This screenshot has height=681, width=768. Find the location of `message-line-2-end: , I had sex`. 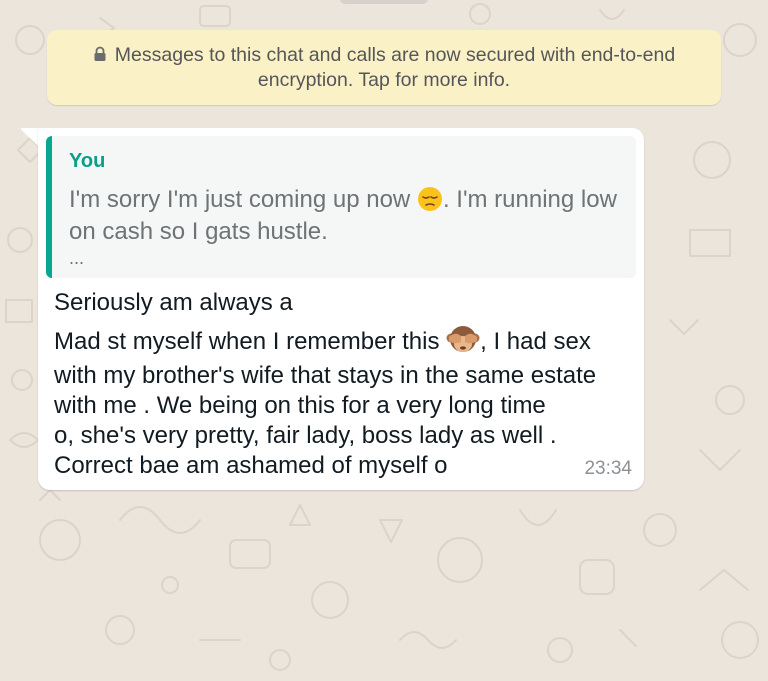

message-line-2-end: , I had sex is located at coordinates (535, 341).